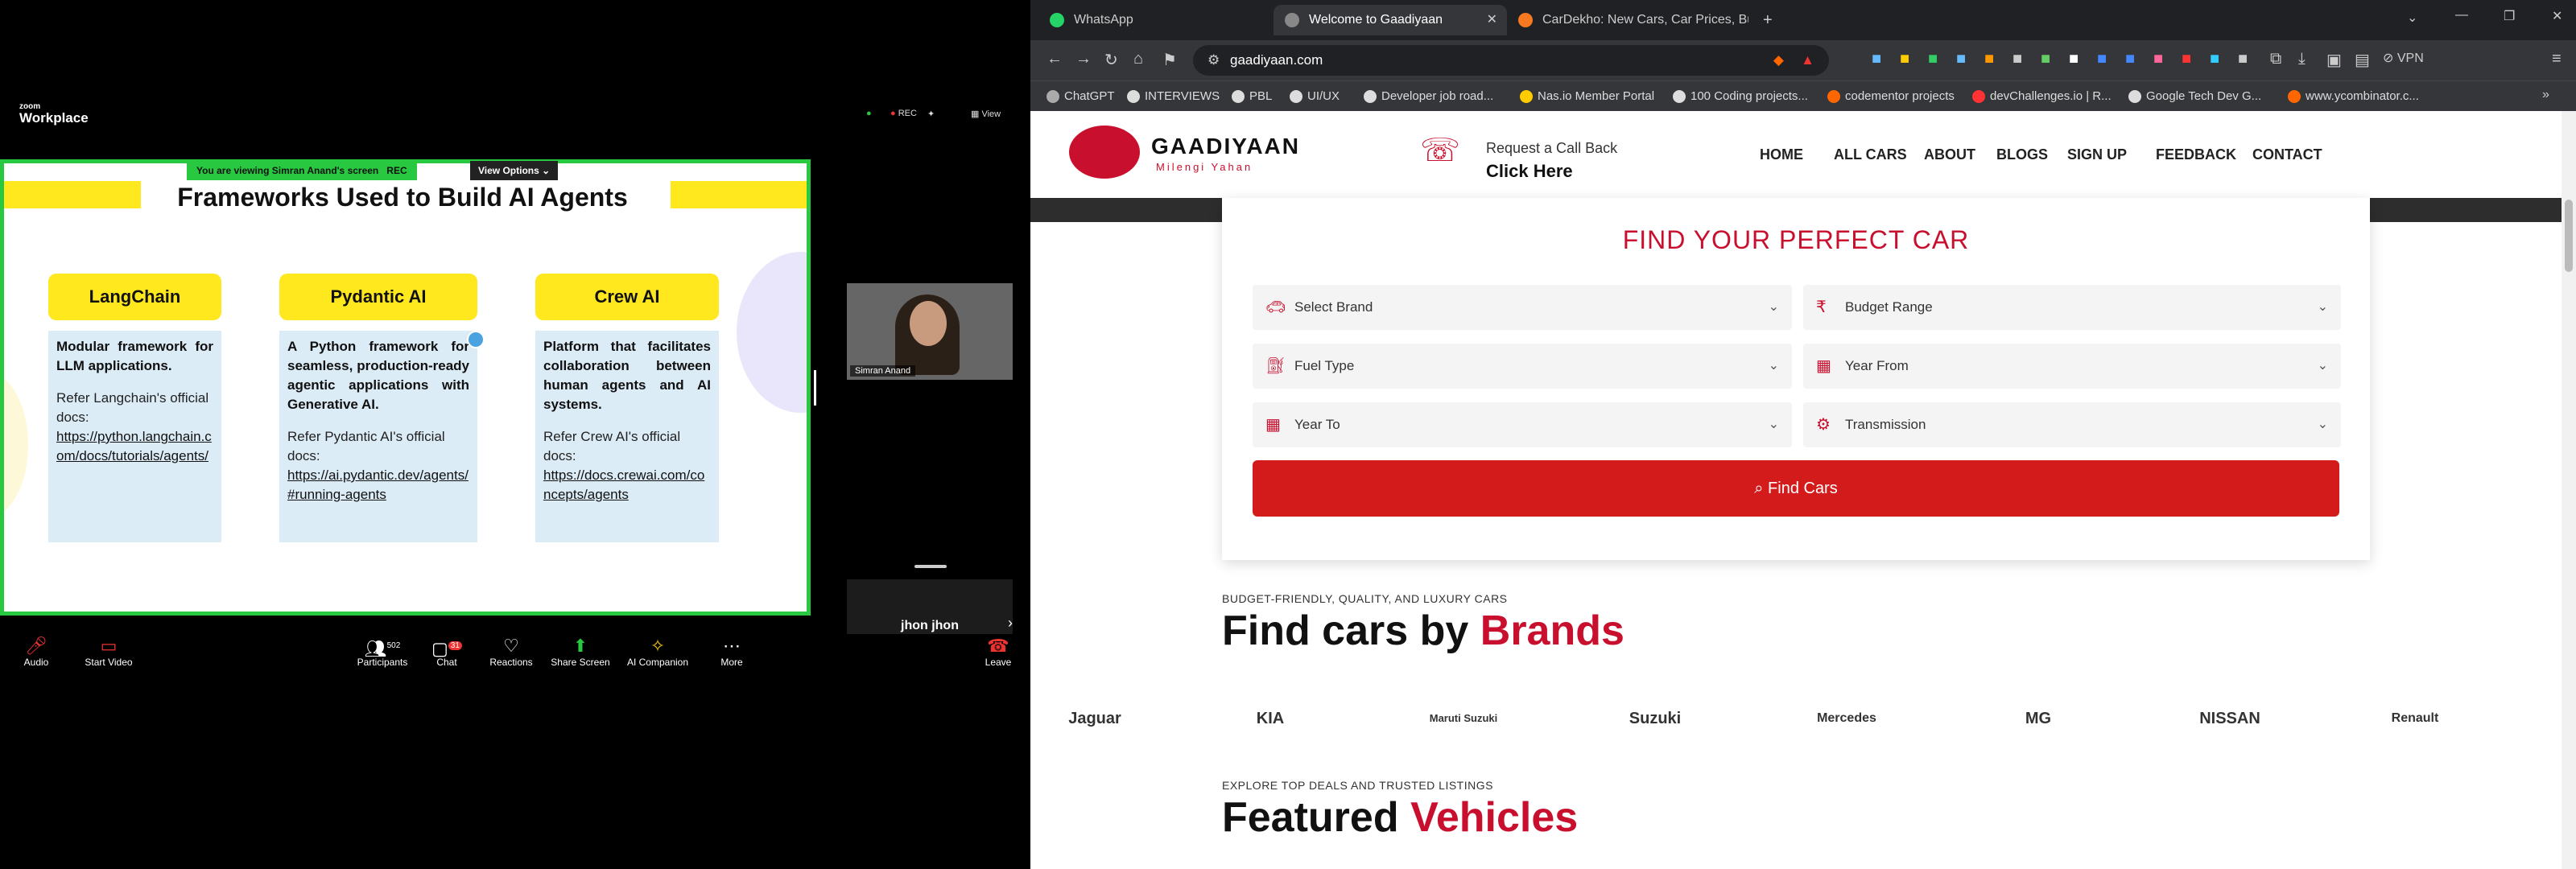 The width and height of the screenshot is (2576, 869). Describe the element at coordinates (1522, 307) in the screenshot. I see `brand-select: 🚗︎ Select Brand ⌄` at that location.